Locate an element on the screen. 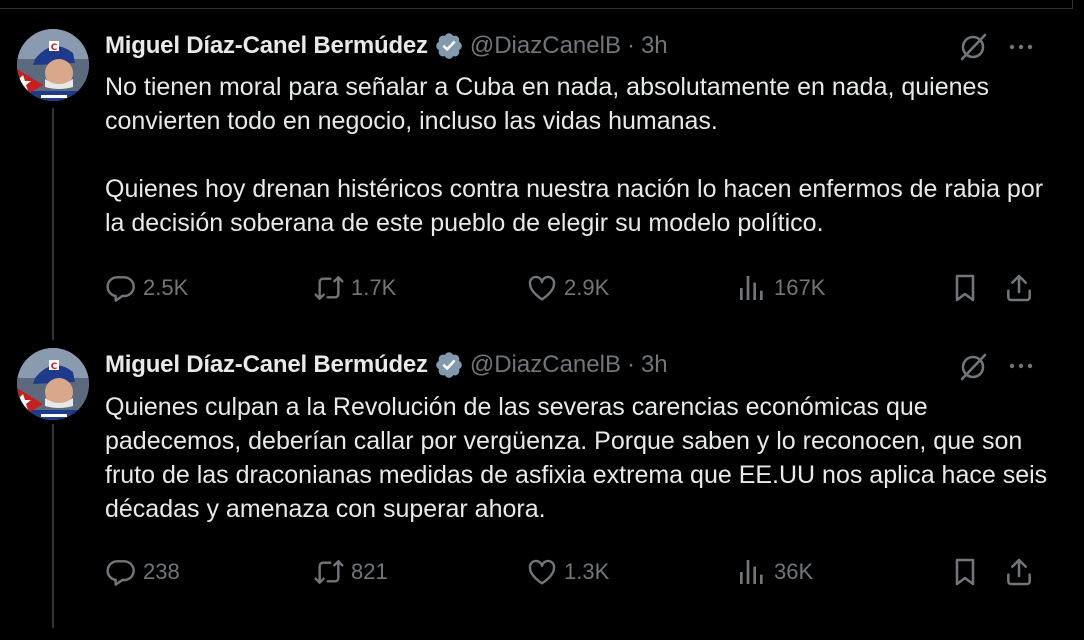  reply-count: 2.5K is located at coordinates (166, 287).